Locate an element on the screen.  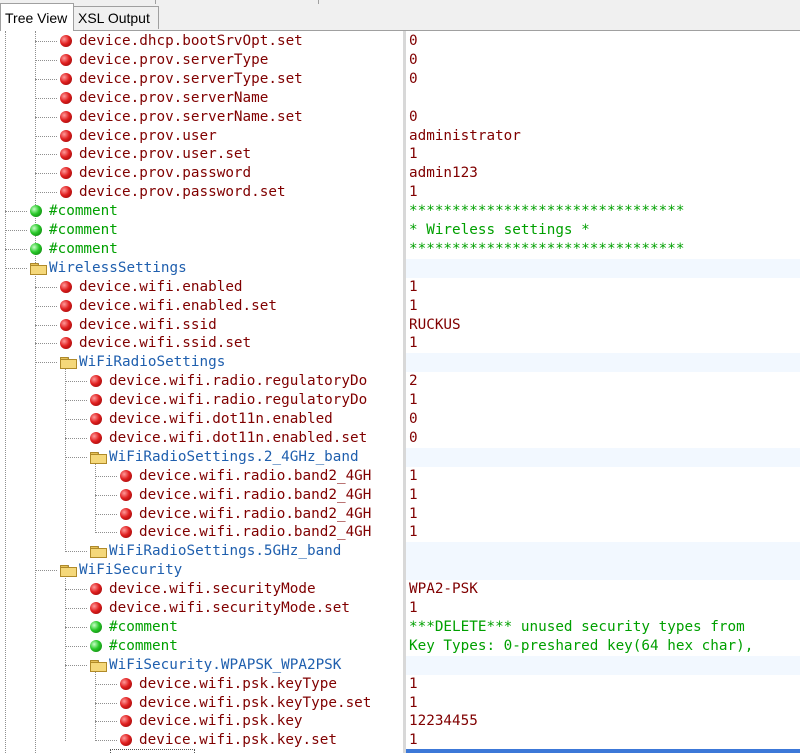
tree-row: device.prov.password is located at coordinates (201, 173).